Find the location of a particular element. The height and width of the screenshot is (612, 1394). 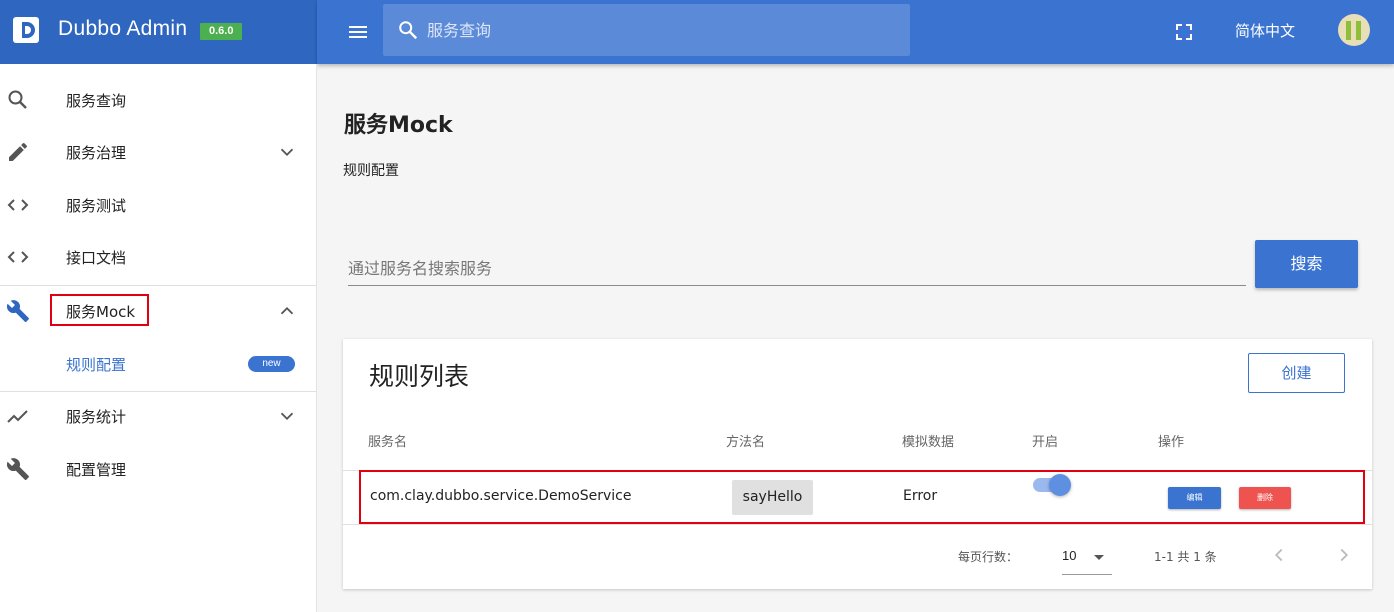

dubbo-logo-icon is located at coordinates (26, 30).